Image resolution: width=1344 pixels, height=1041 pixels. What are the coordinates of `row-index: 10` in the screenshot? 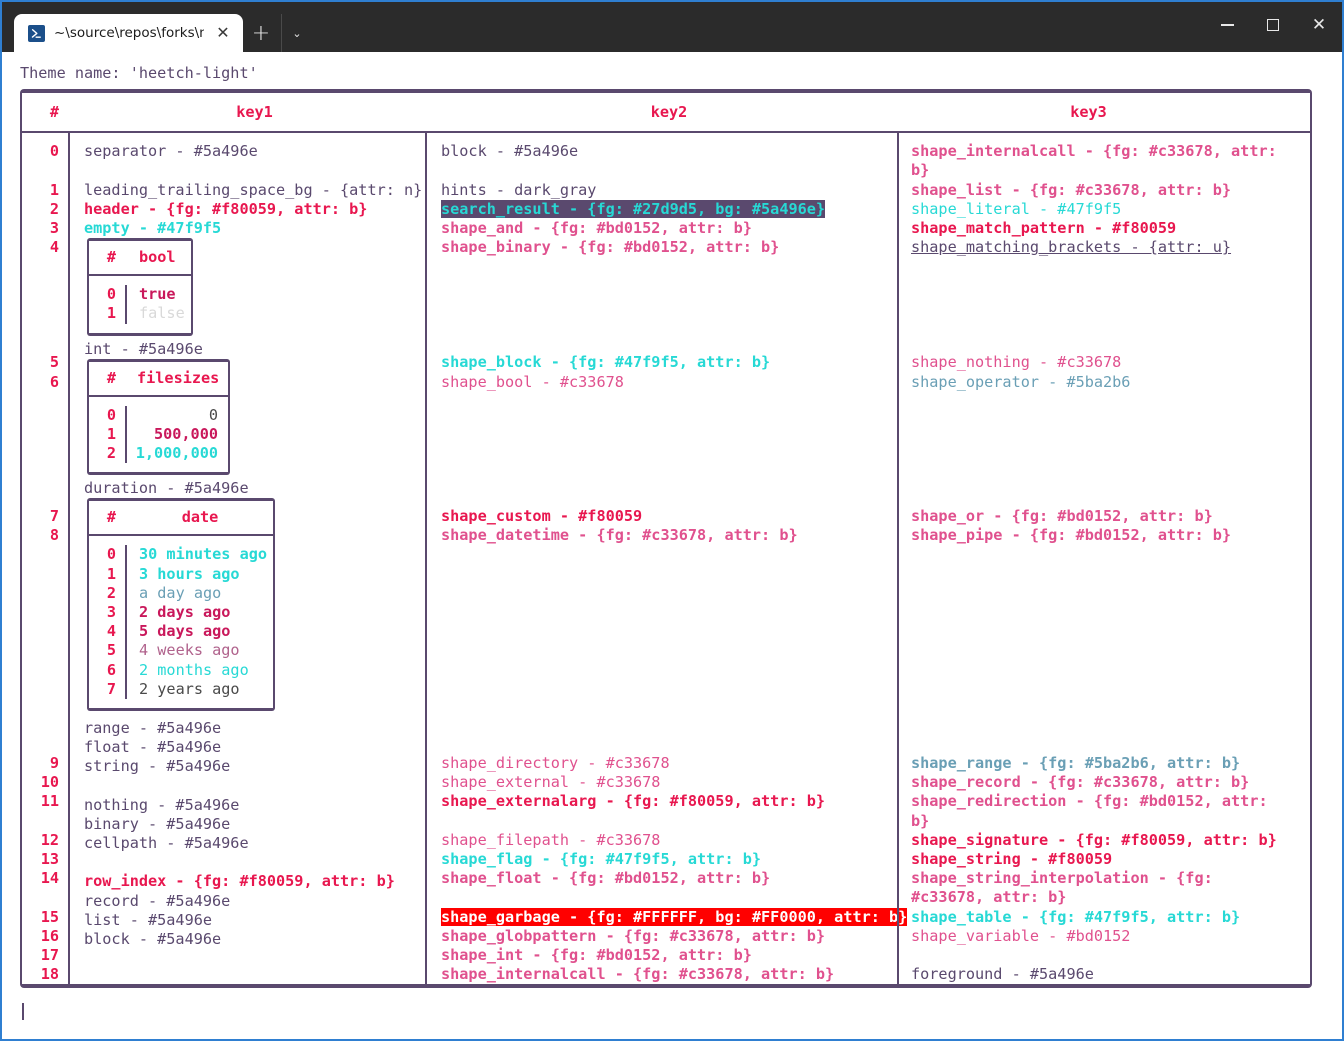 It's located at (49, 782).